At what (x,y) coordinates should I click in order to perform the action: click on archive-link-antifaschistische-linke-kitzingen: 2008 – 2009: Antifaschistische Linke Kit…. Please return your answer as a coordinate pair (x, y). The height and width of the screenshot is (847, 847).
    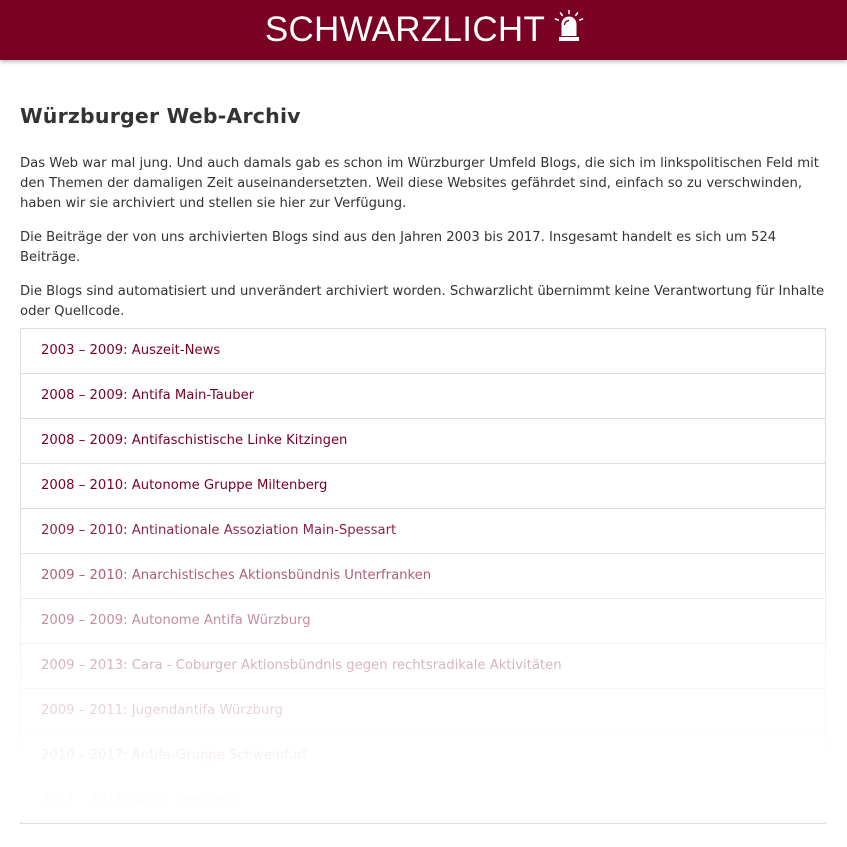
    Looking at the image, I should click on (423, 441).